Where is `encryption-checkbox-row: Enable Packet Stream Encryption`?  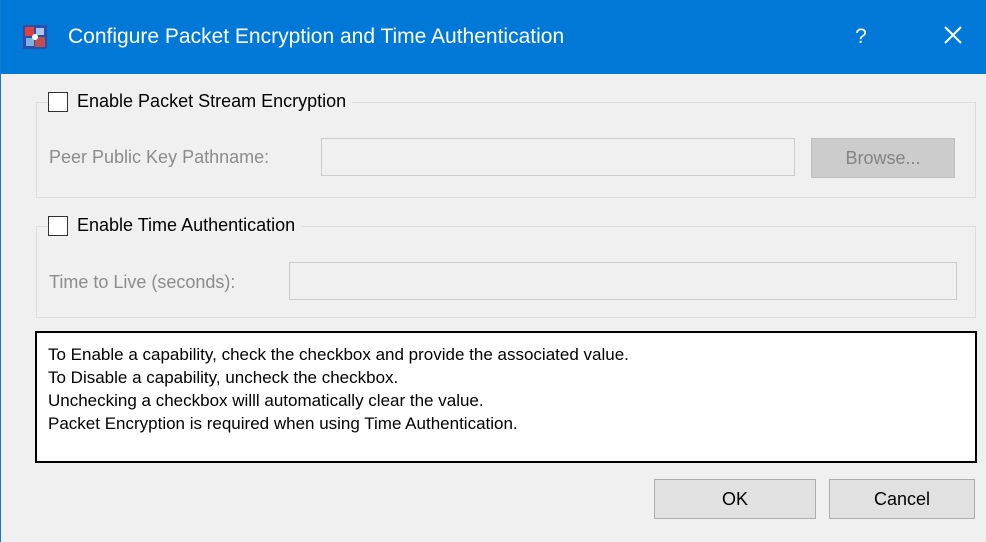 encryption-checkbox-row: Enable Packet Stream Encryption is located at coordinates (200, 101).